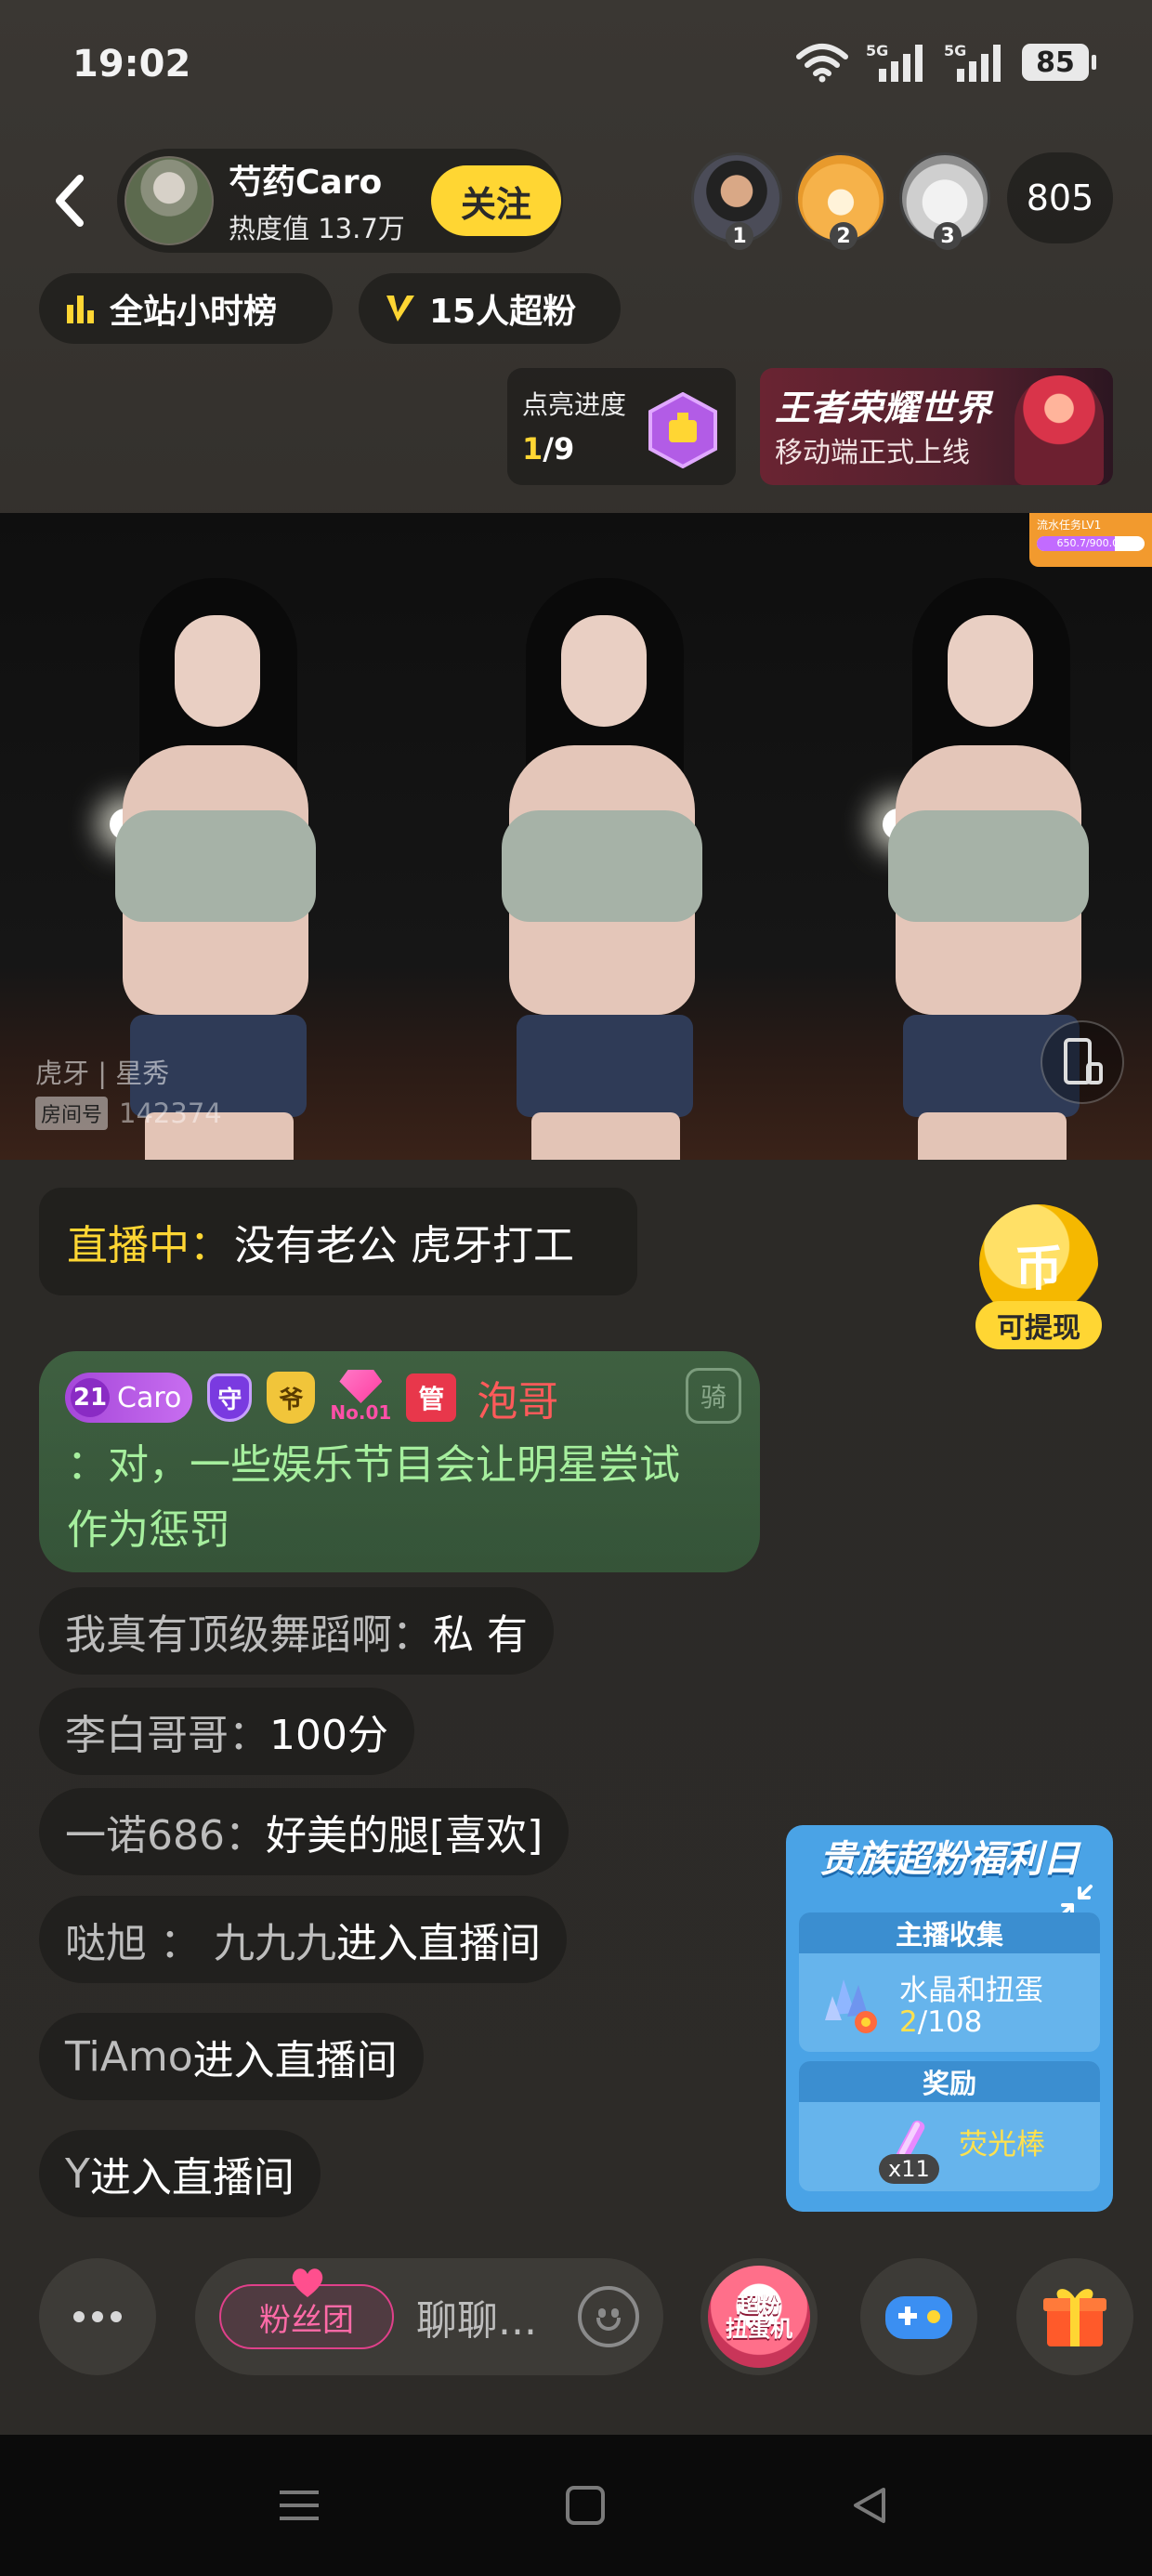  What do you see at coordinates (605, 869) in the screenshot?
I see `streamer-figure` at bounding box center [605, 869].